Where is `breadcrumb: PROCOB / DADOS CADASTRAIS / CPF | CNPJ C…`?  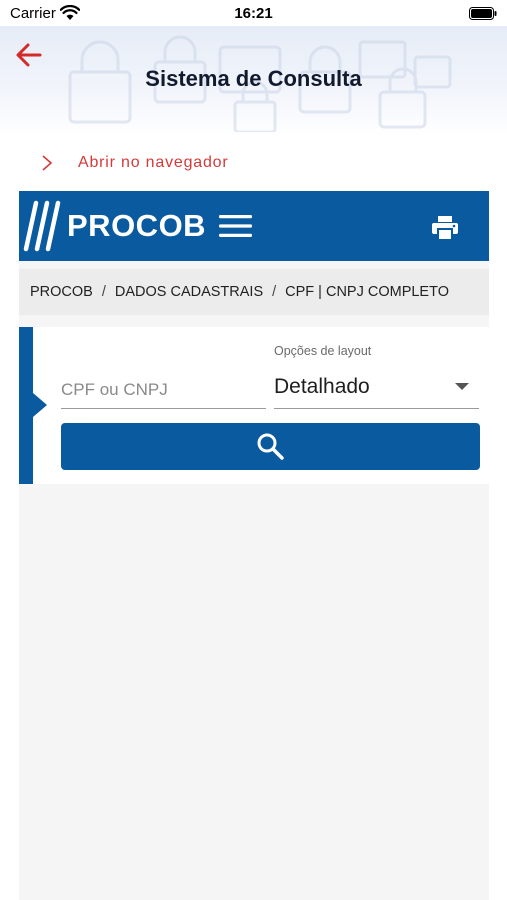
breadcrumb: PROCOB / DADOS CADASTRAIS / CPF | CNPJ C… is located at coordinates (254, 292).